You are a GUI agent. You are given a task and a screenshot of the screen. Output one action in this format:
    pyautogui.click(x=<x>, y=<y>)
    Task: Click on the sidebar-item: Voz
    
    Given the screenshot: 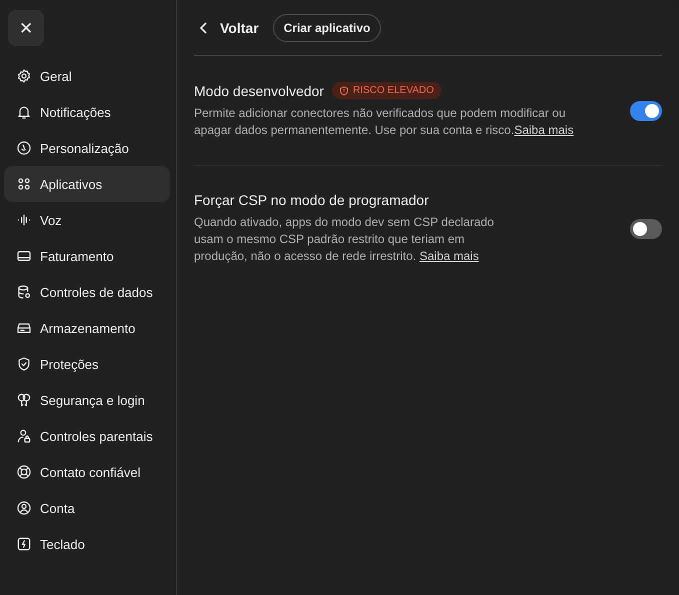 What is the action you would take?
    pyautogui.click(x=87, y=220)
    